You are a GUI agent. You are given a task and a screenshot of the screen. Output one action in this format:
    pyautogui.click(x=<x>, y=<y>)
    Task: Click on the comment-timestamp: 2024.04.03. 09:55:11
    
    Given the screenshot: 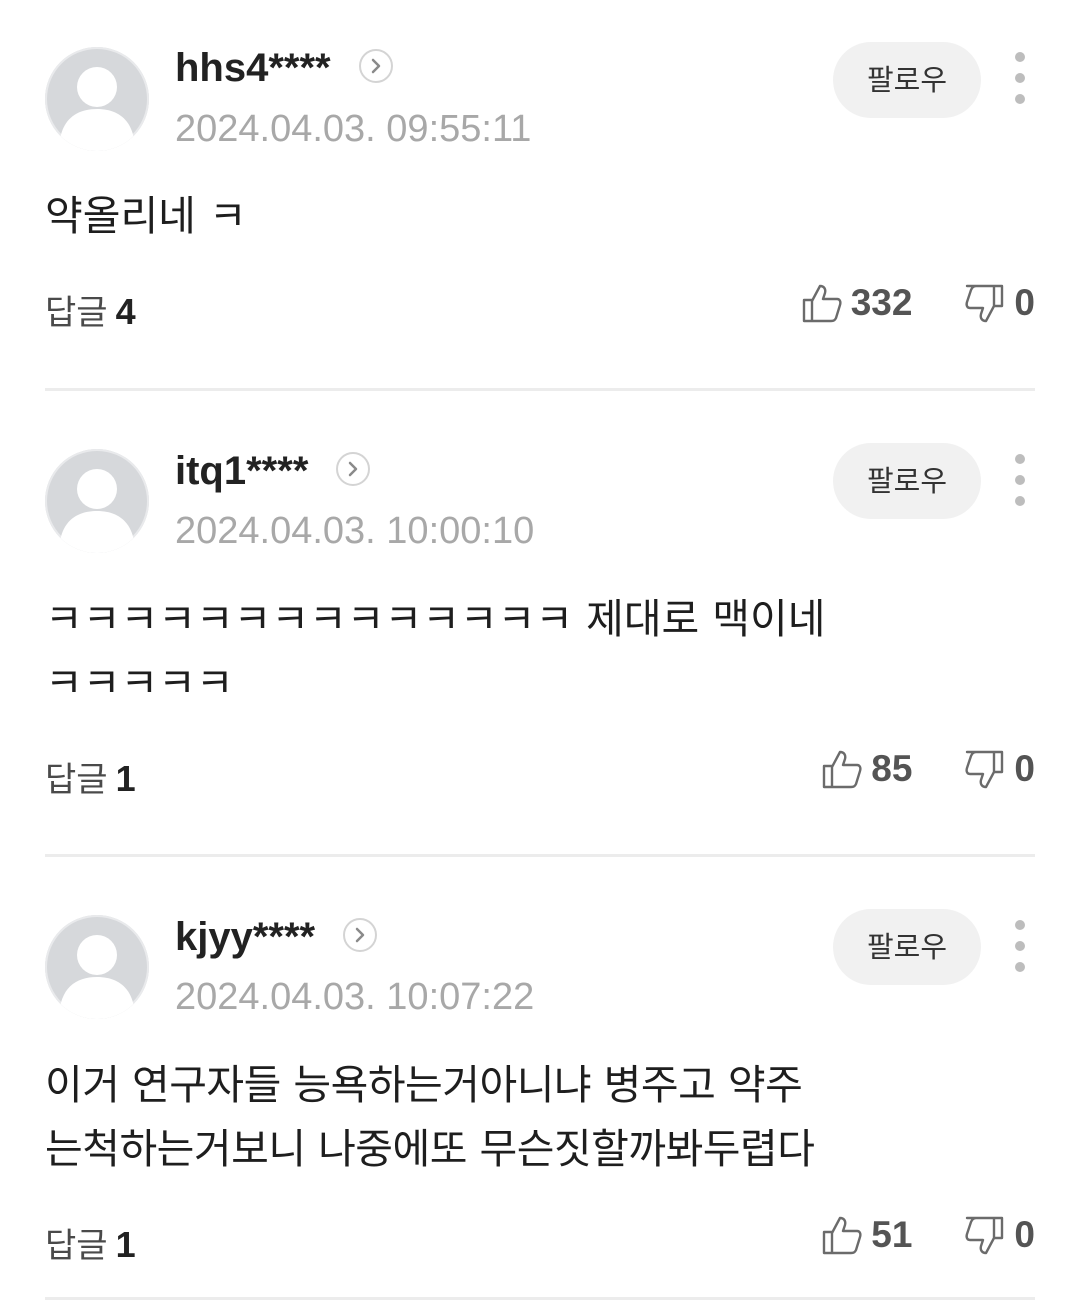 What is the action you would take?
    pyautogui.click(x=353, y=129)
    